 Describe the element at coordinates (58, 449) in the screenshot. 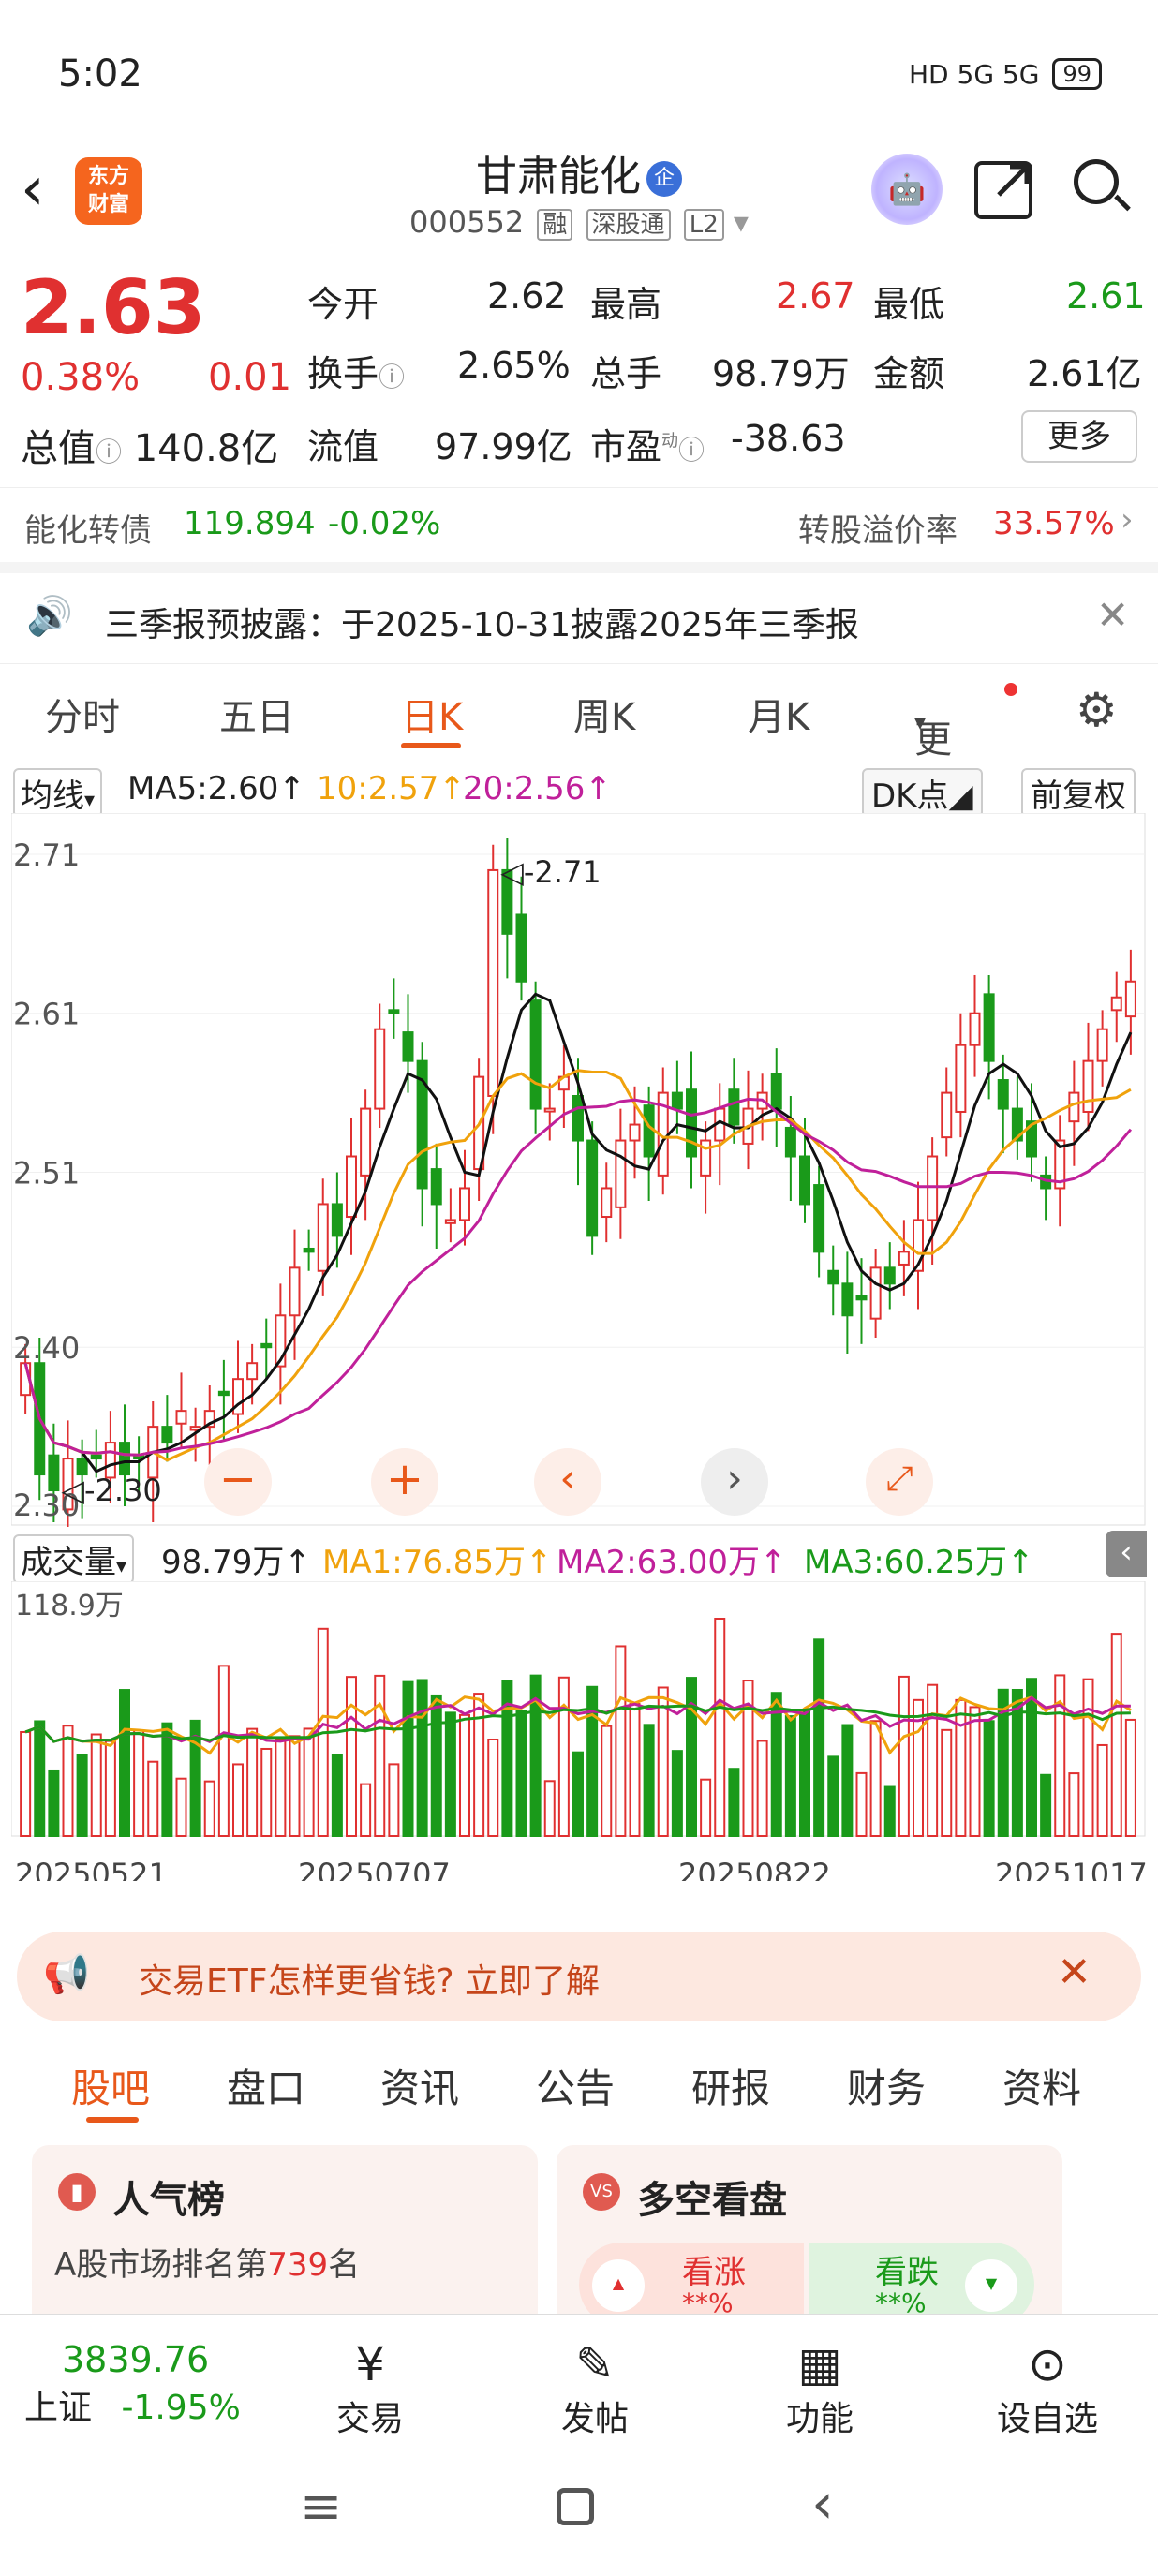

I see `market-cap-label: 总值` at that location.